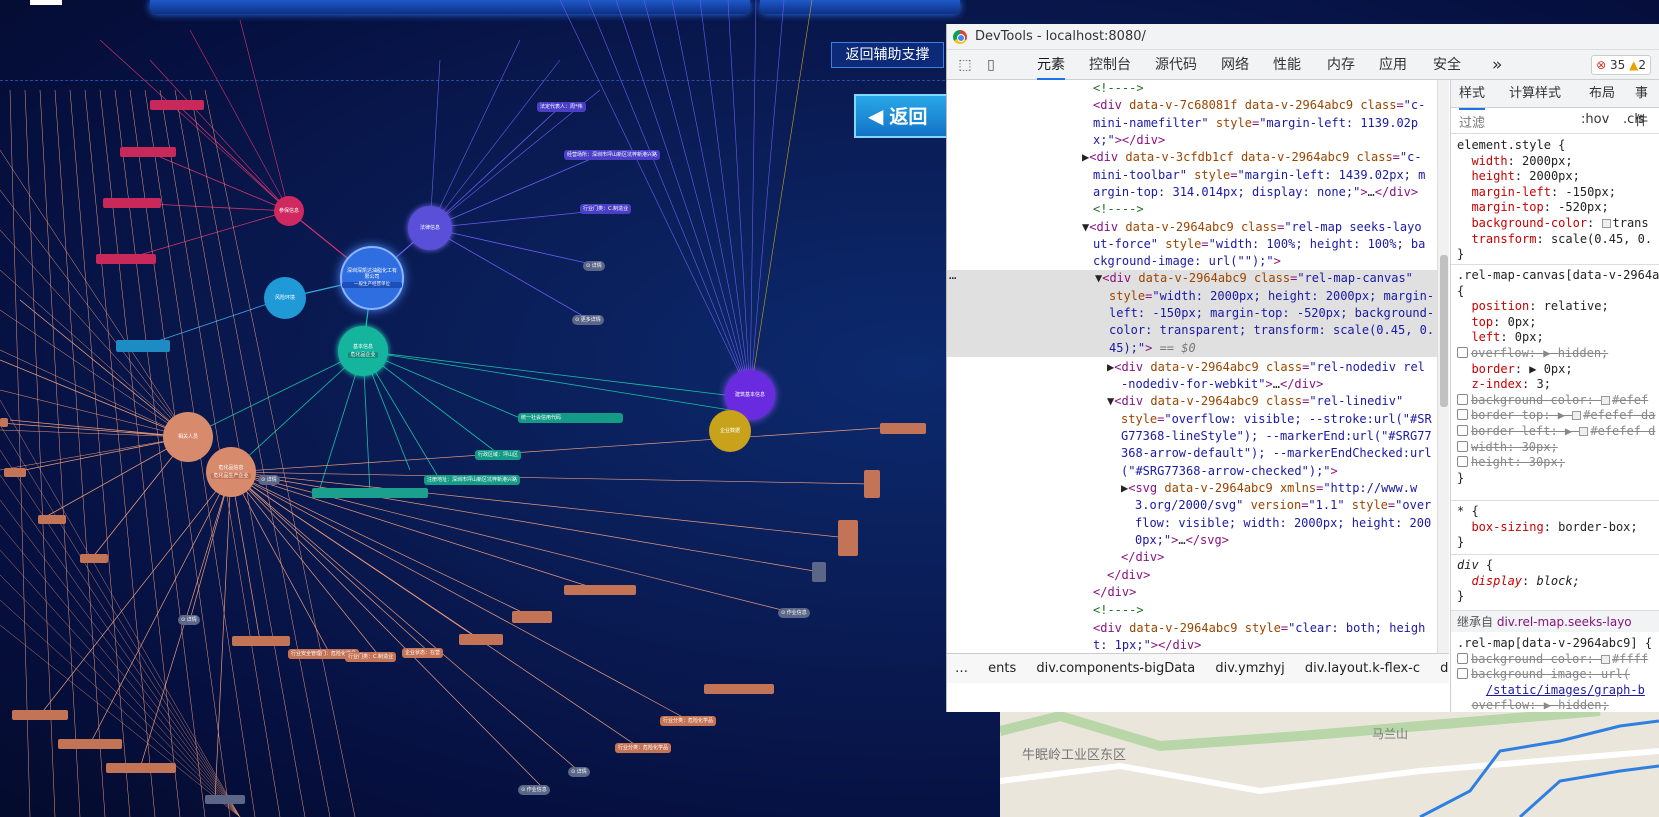 The width and height of the screenshot is (1659, 817). I want to click on hov-toggle: :hov, so click(1595, 119).